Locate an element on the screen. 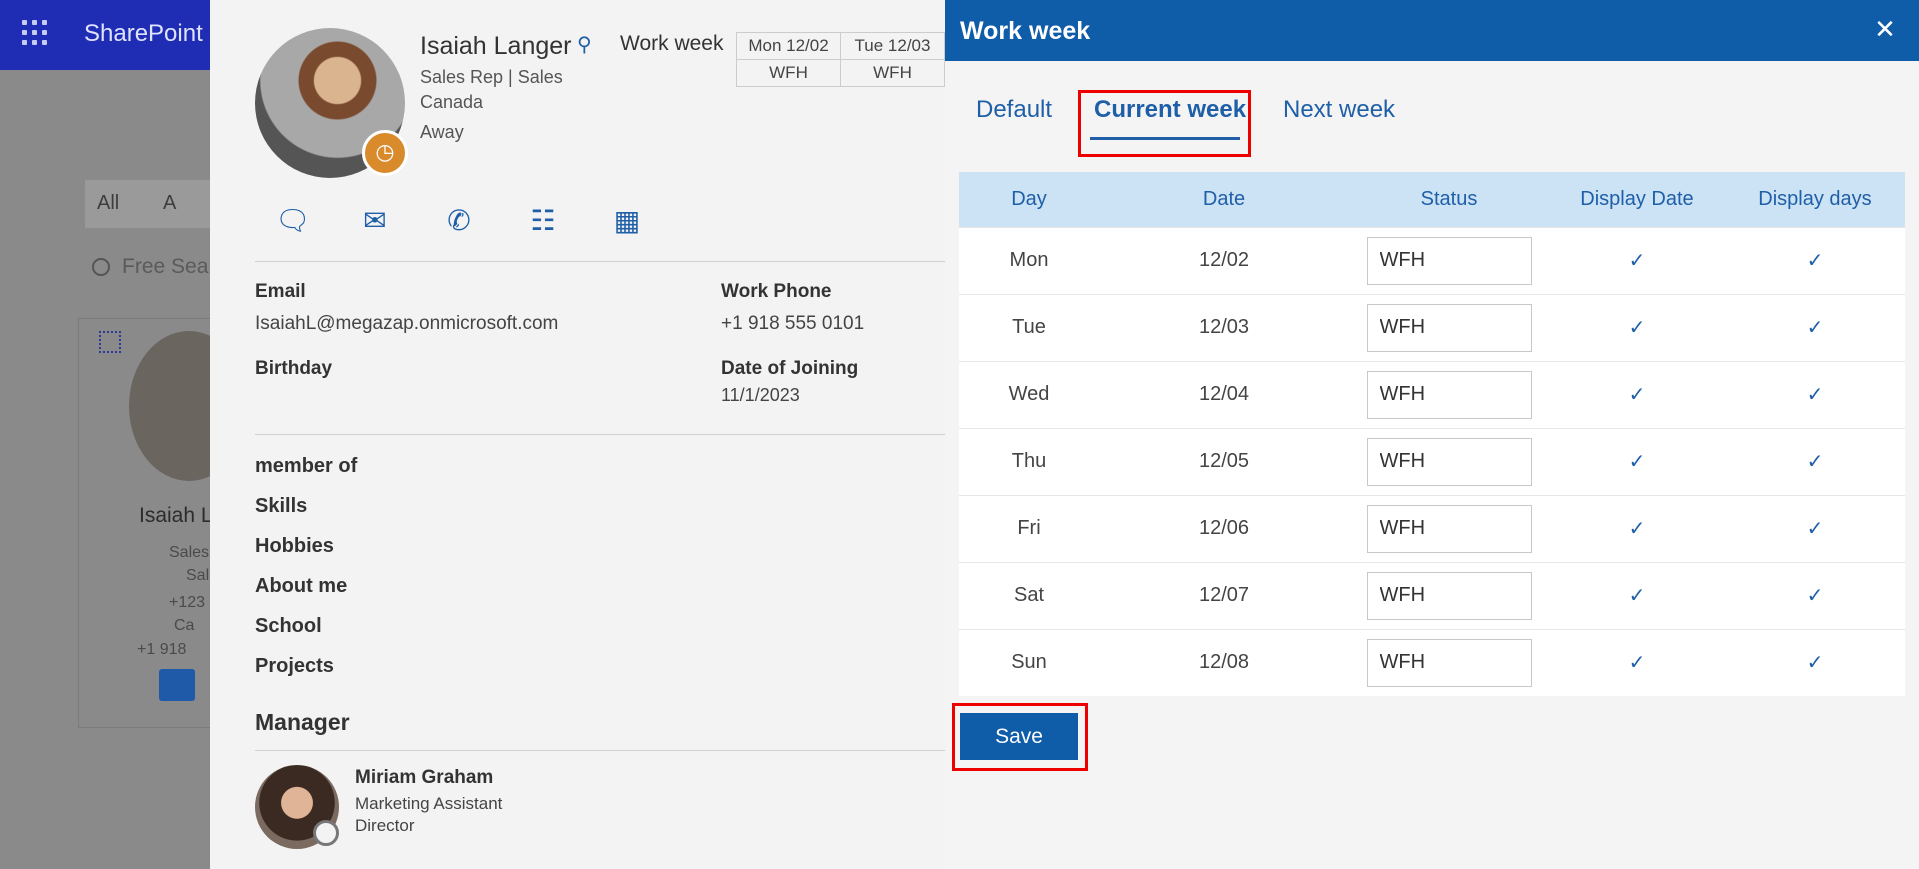  day-cell: Fri is located at coordinates (1029, 528).